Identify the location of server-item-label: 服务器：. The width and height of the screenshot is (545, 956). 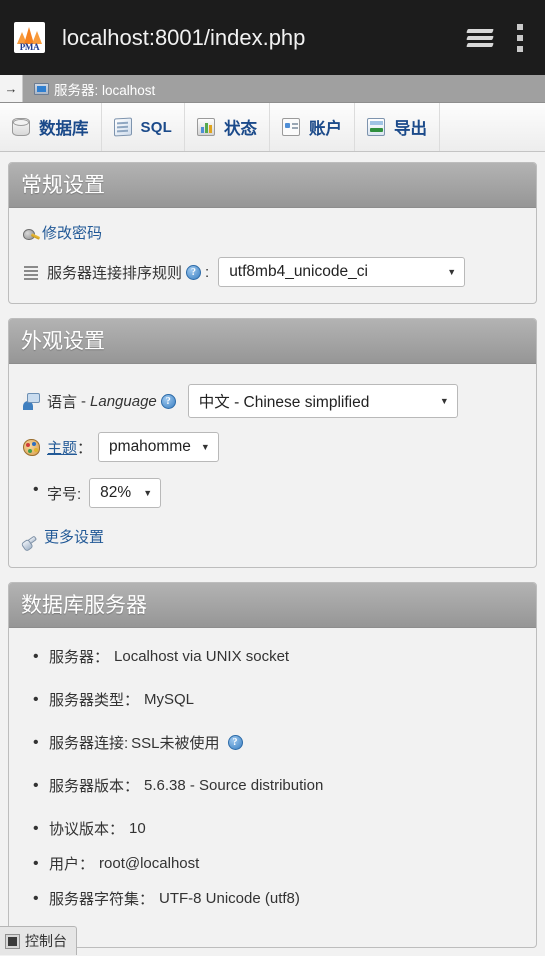
(79, 657).